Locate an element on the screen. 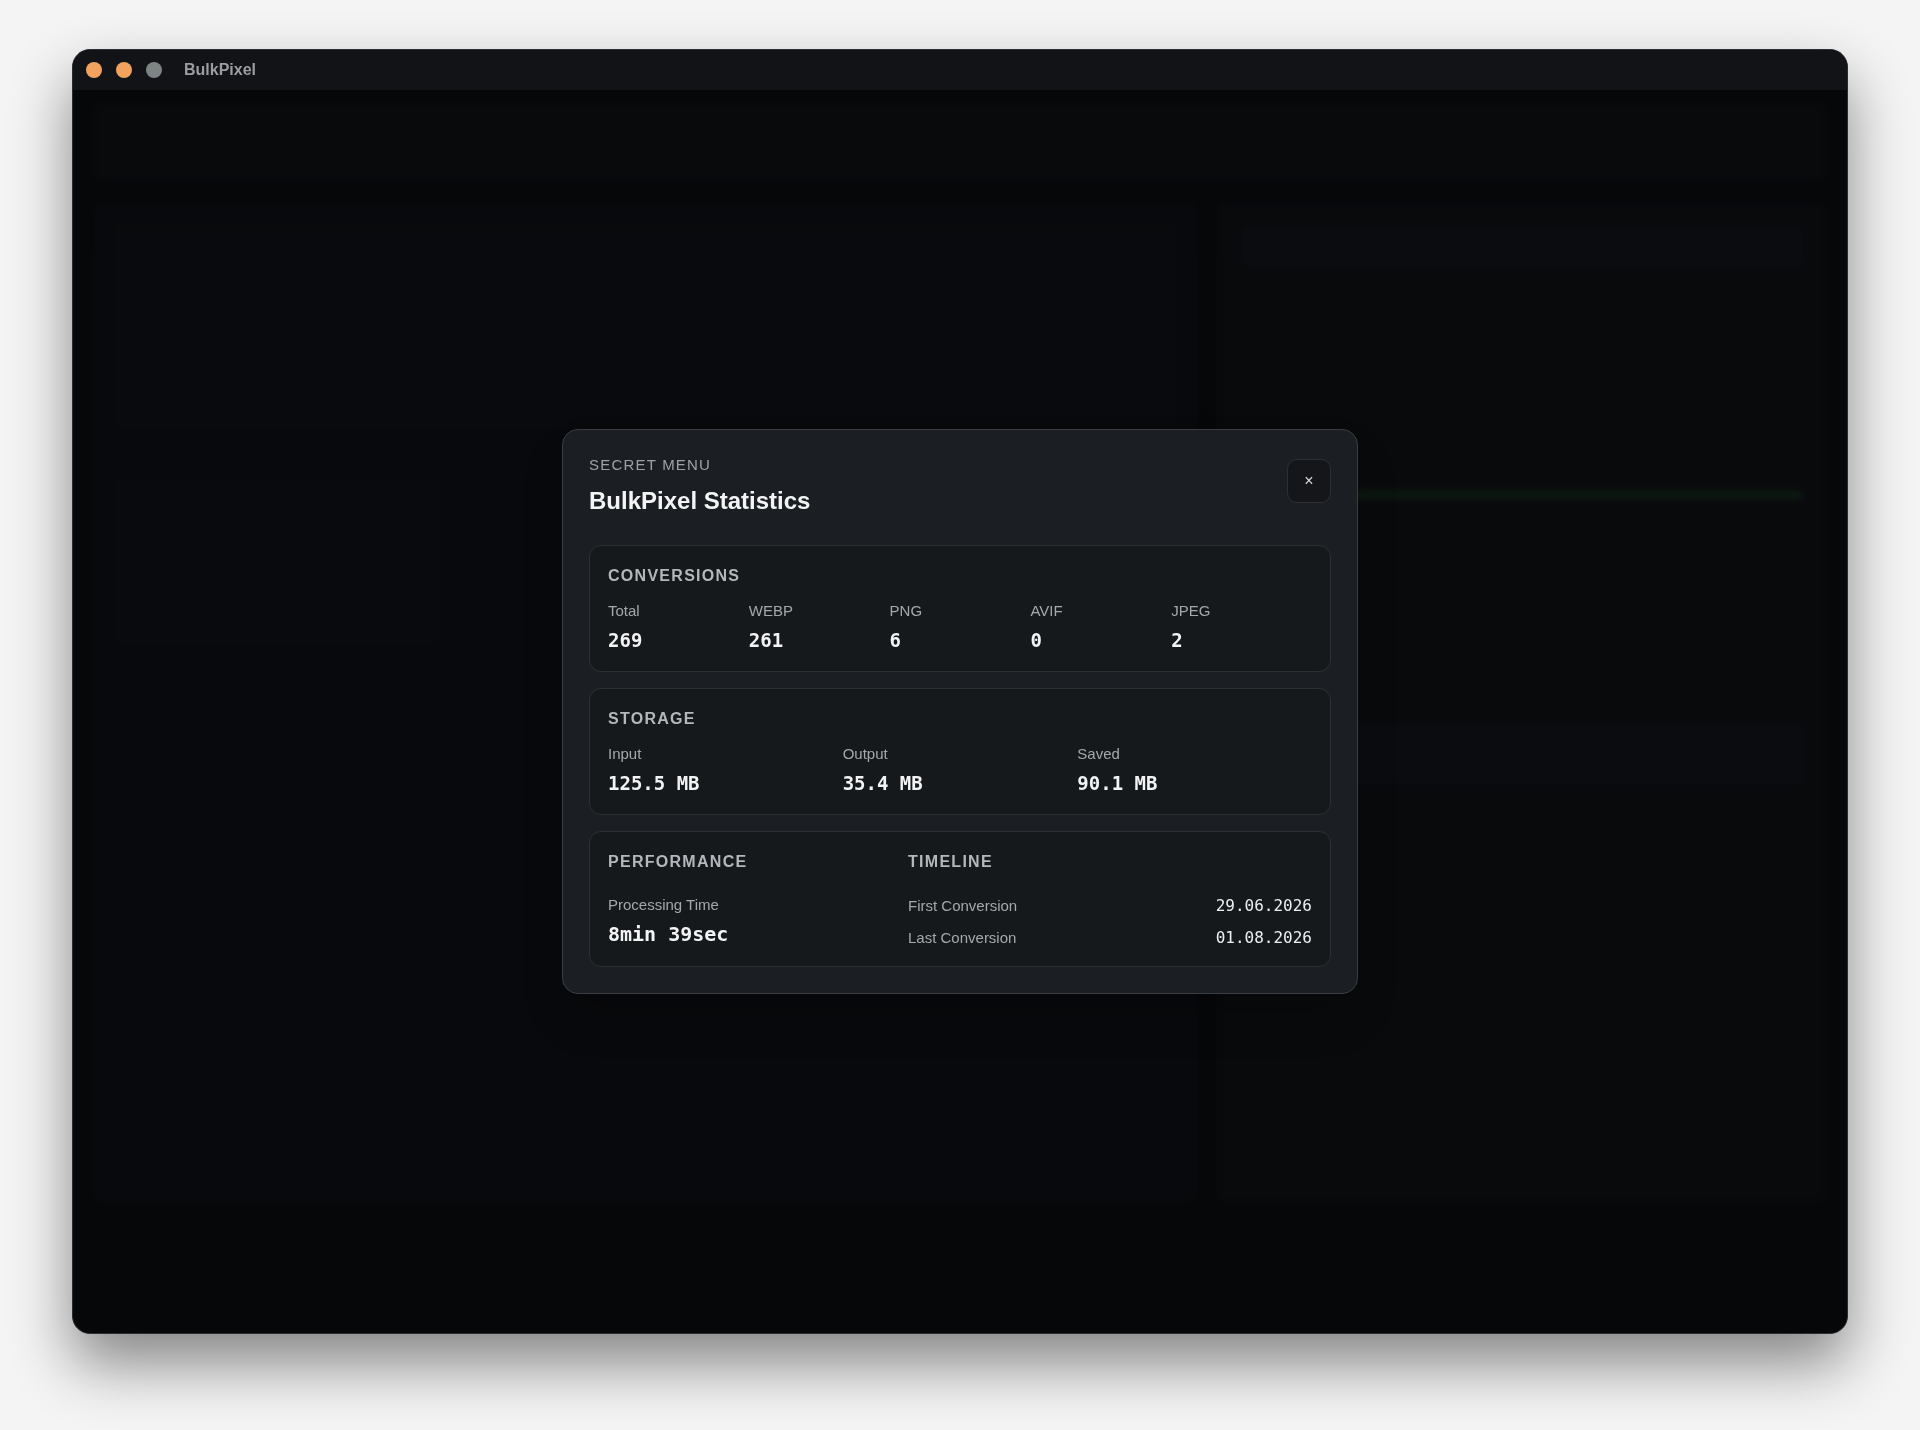 Image resolution: width=1920 pixels, height=1430 pixels. stat-label: Processing Time is located at coordinates (664, 904).